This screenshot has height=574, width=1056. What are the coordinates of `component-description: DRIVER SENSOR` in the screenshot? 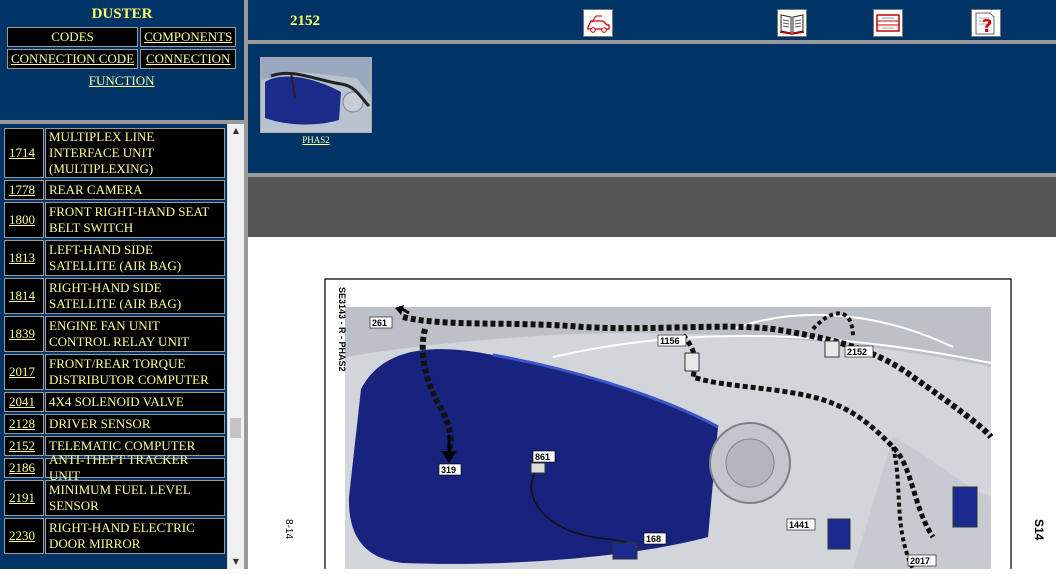 It's located at (135, 424).